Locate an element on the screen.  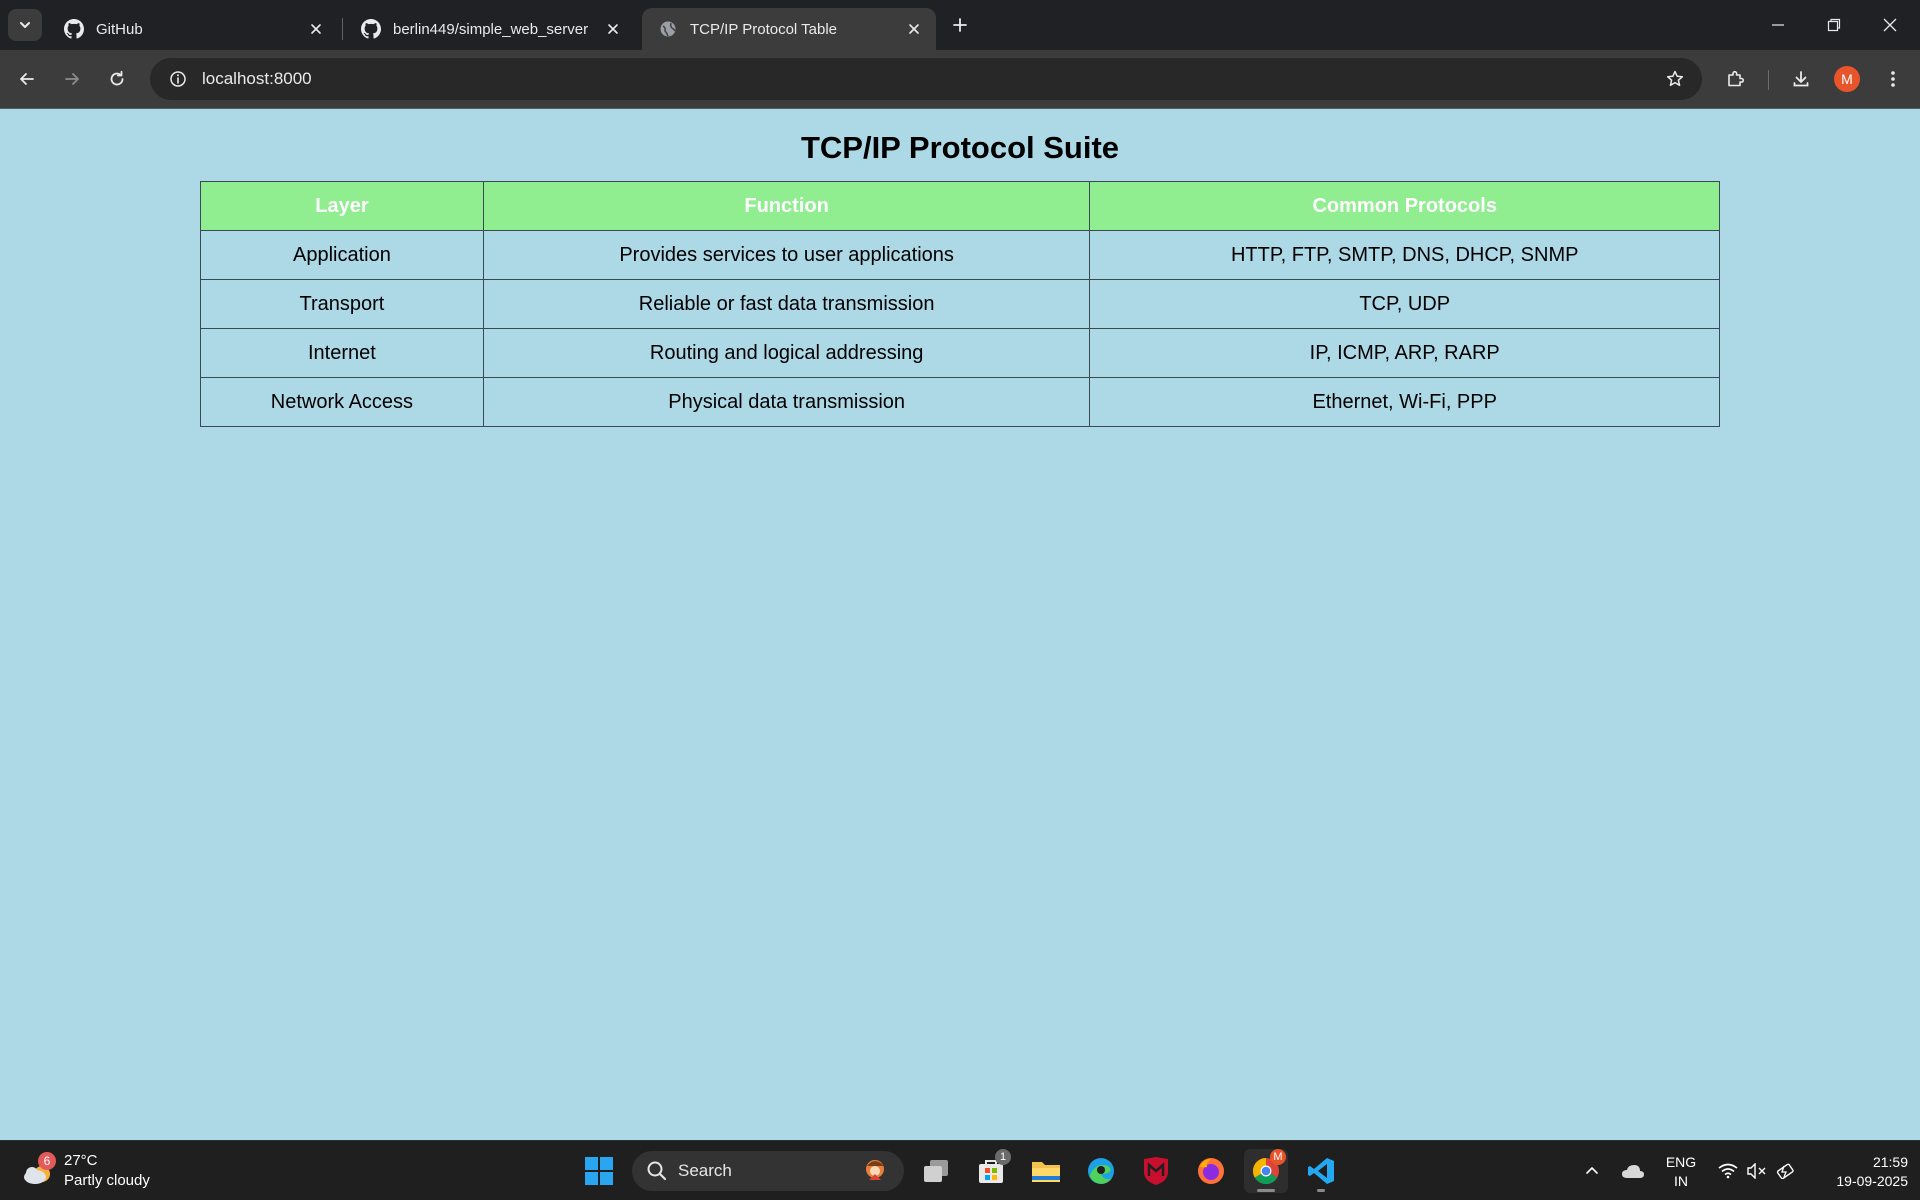
weather-condition: Partly cloudy is located at coordinates (107, 1180).